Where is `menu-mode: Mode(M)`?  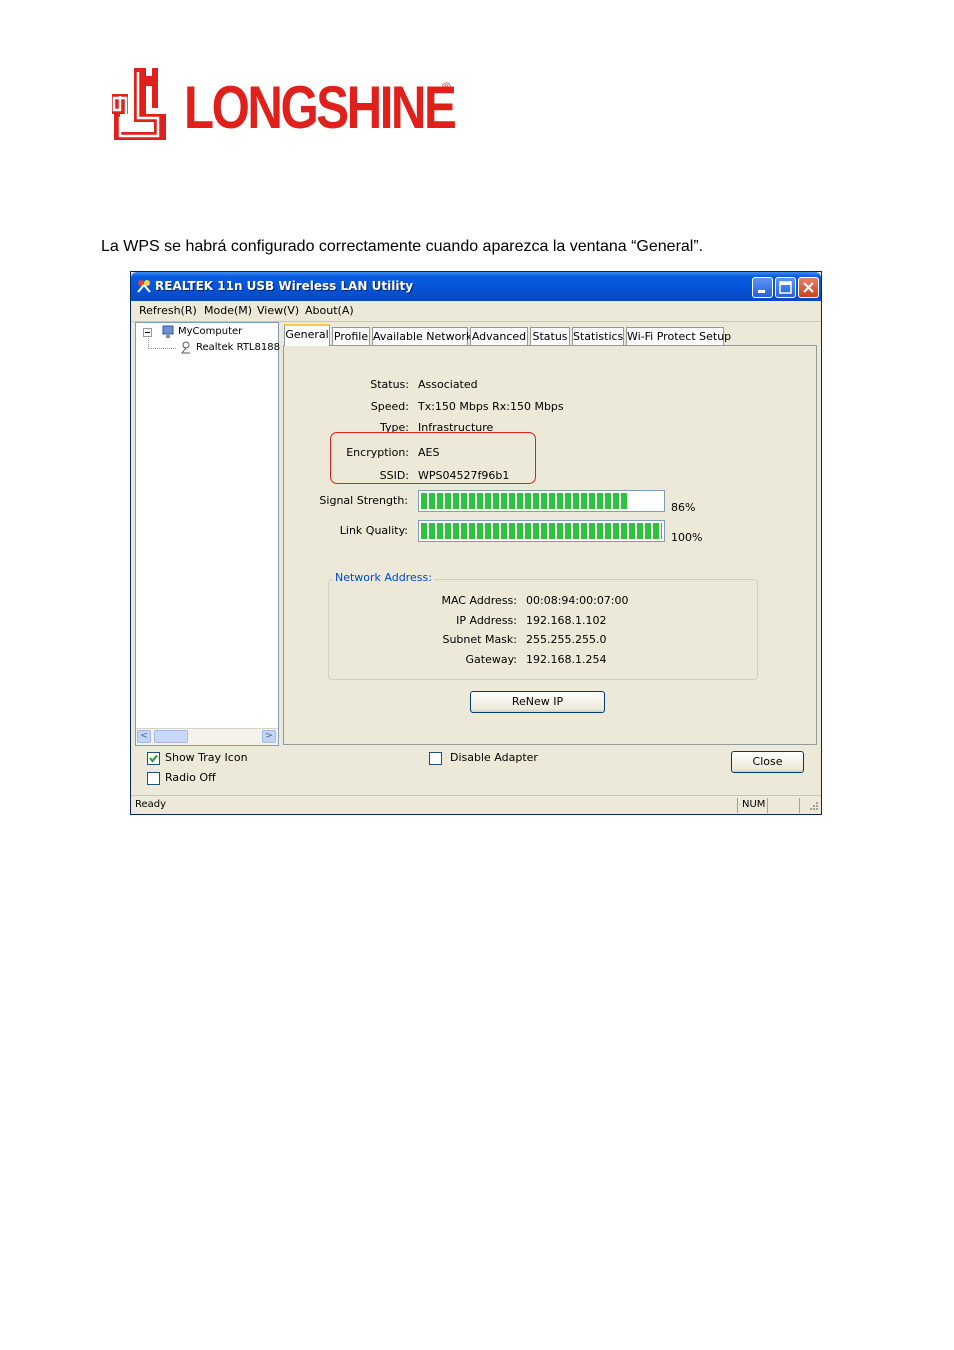 menu-mode: Mode(M) is located at coordinates (228, 310).